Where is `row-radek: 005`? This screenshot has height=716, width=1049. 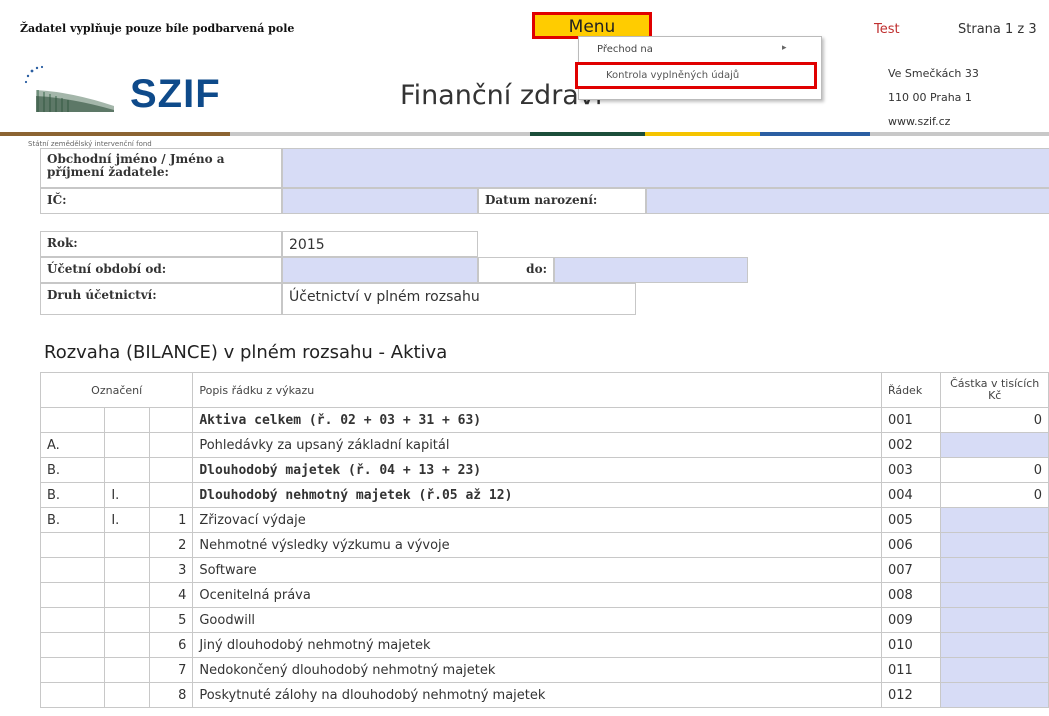
row-radek: 005 is located at coordinates (911, 520).